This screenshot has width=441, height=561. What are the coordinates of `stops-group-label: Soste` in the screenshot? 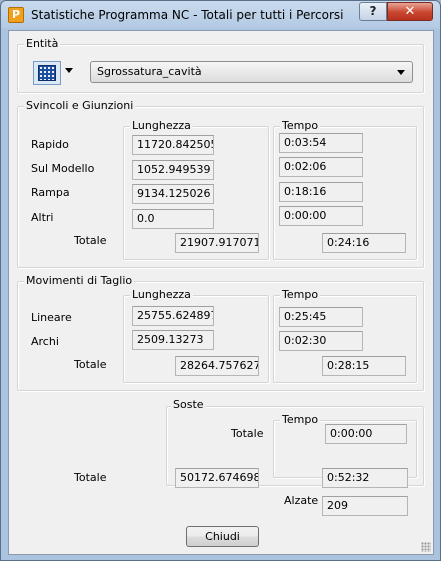 It's located at (188, 404).